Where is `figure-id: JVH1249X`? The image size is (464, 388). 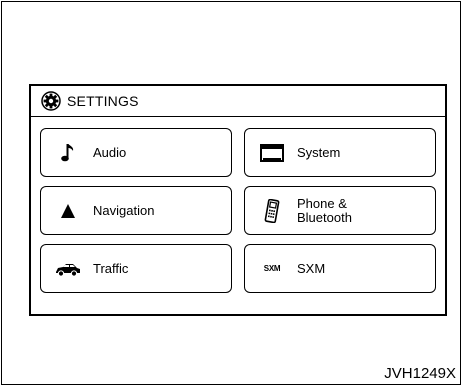
figure-id: JVH1249X is located at coordinates (420, 373).